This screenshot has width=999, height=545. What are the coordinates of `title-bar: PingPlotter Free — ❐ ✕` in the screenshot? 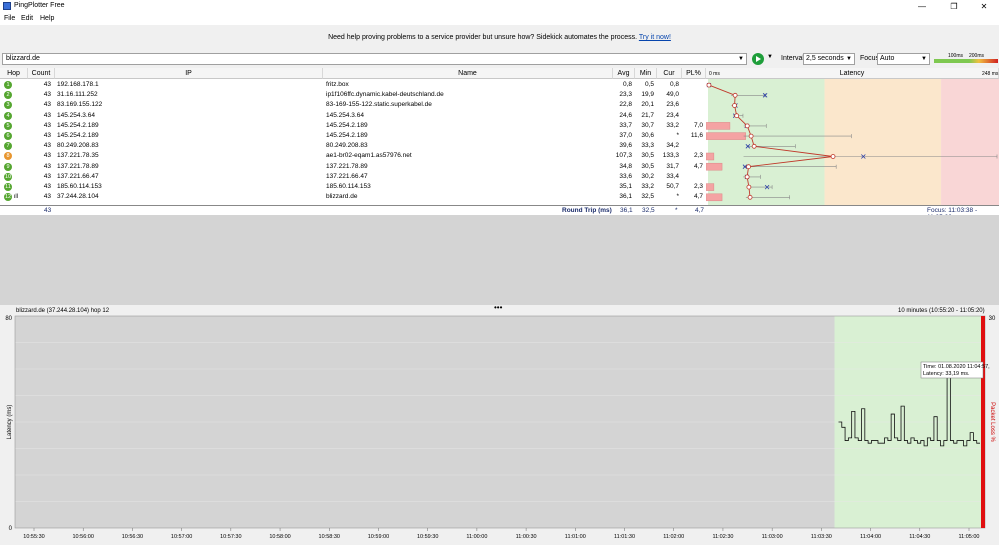 It's located at (499, 6).